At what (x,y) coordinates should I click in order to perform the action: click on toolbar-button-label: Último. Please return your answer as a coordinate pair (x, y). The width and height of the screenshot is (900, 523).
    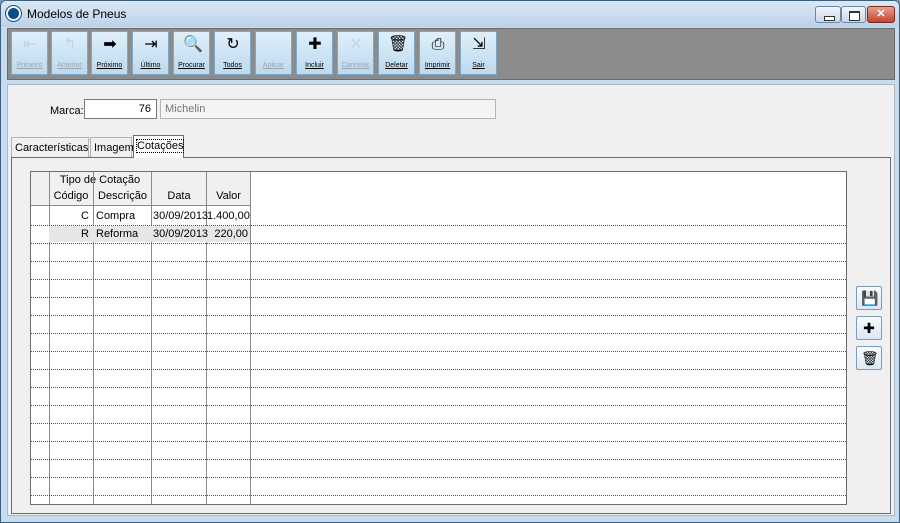
    Looking at the image, I should click on (150, 65).